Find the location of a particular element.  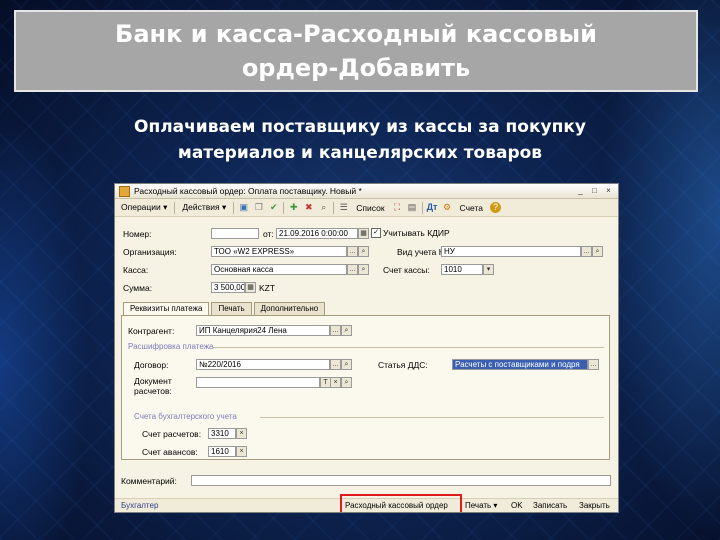

date-field: 21.09.2016 0:00:00 is located at coordinates (317, 233).